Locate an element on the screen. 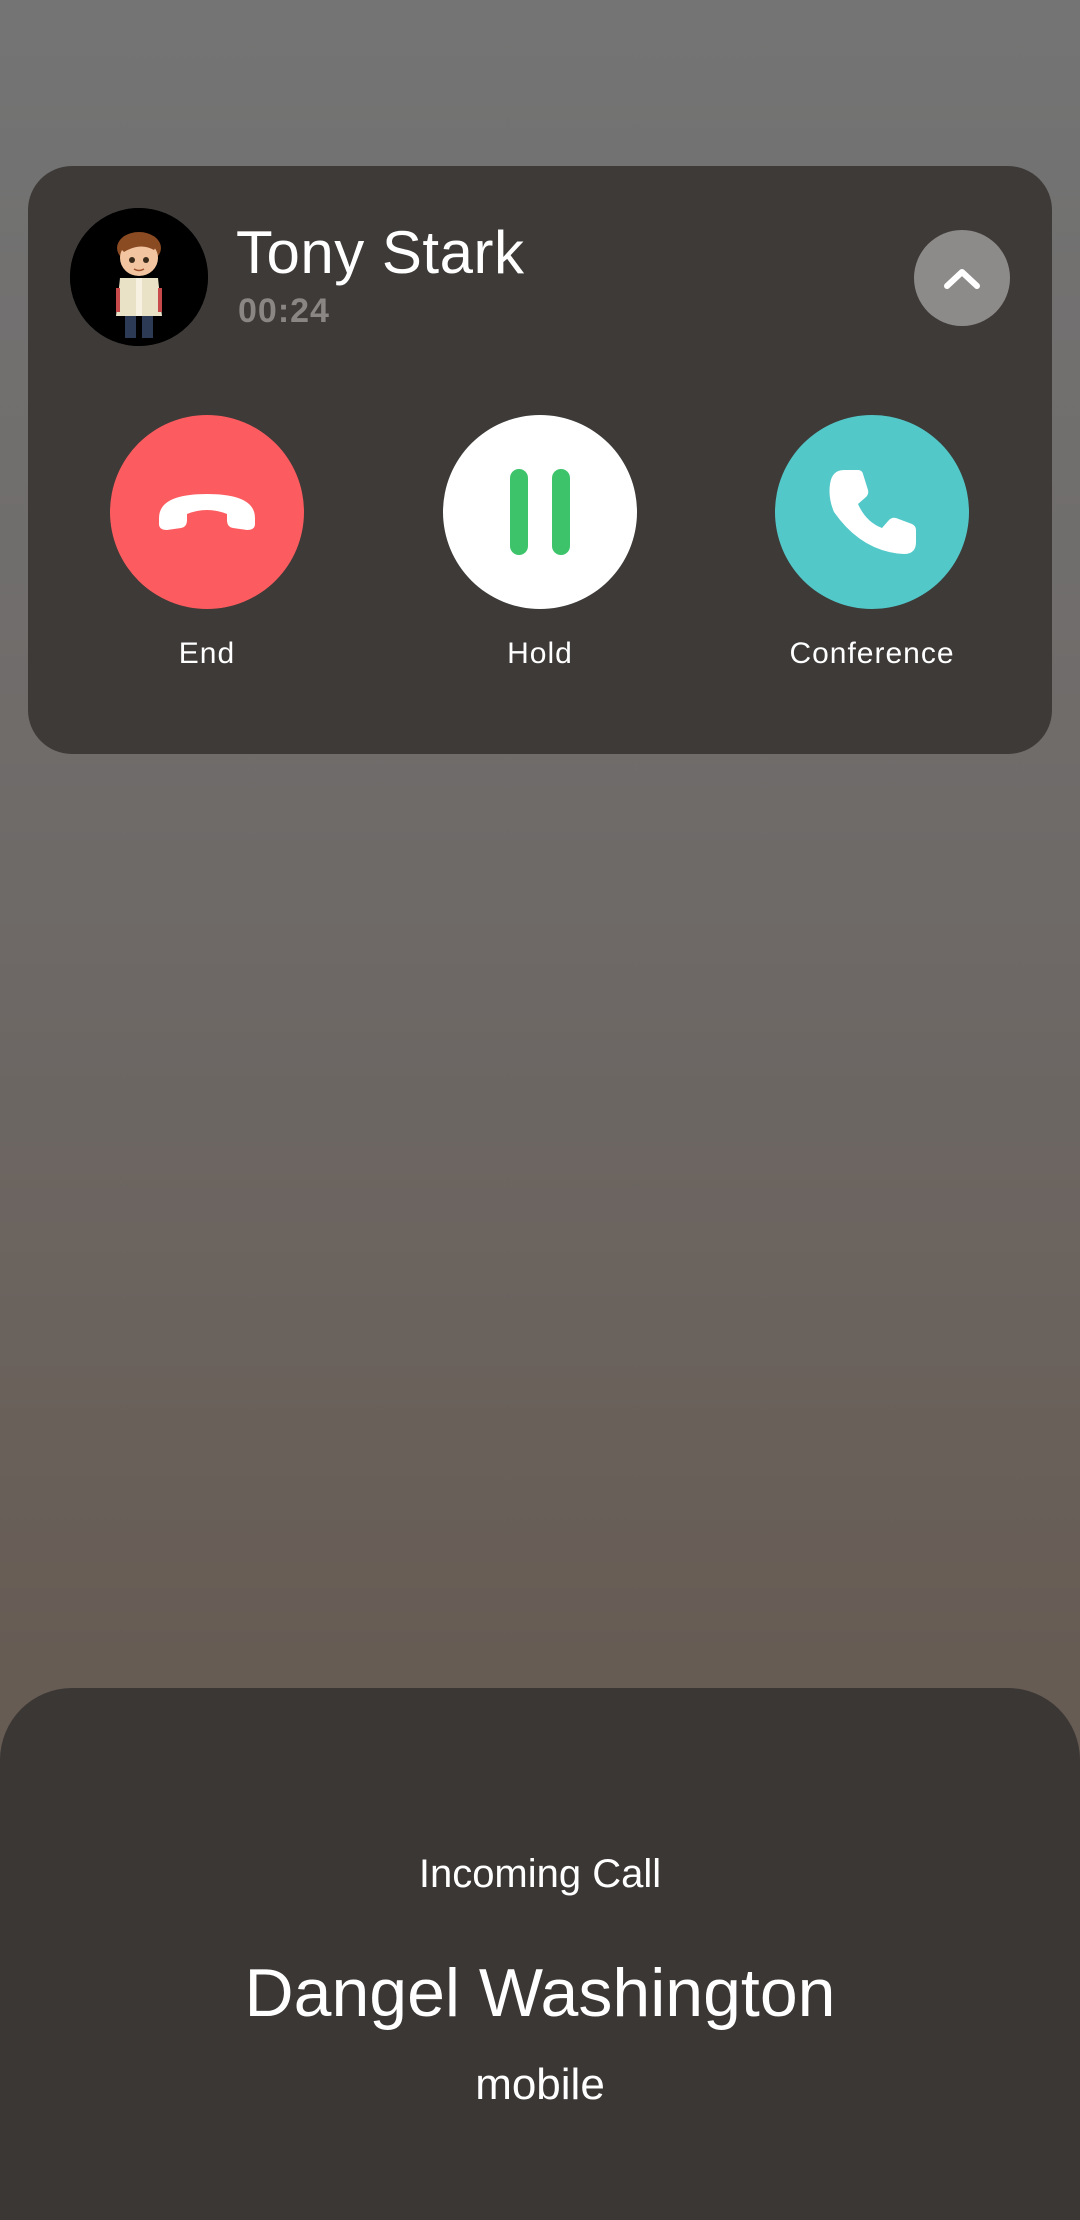 Image resolution: width=1080 pixels, height=2220 pixels. chevron-up-icon is located at coordinates (962, 279).